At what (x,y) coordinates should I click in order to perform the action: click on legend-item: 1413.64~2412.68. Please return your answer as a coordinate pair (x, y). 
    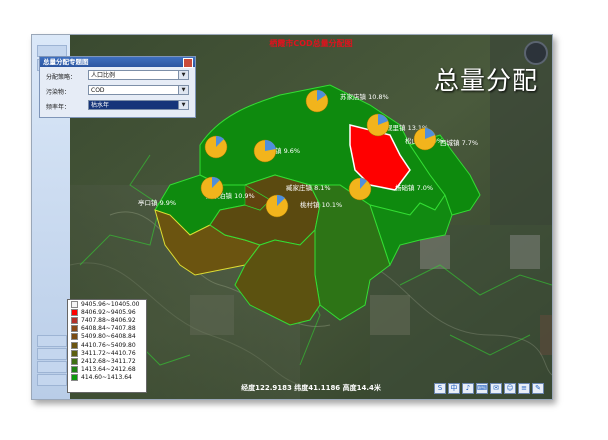
    Looking at the image, I should click on (107, 370).